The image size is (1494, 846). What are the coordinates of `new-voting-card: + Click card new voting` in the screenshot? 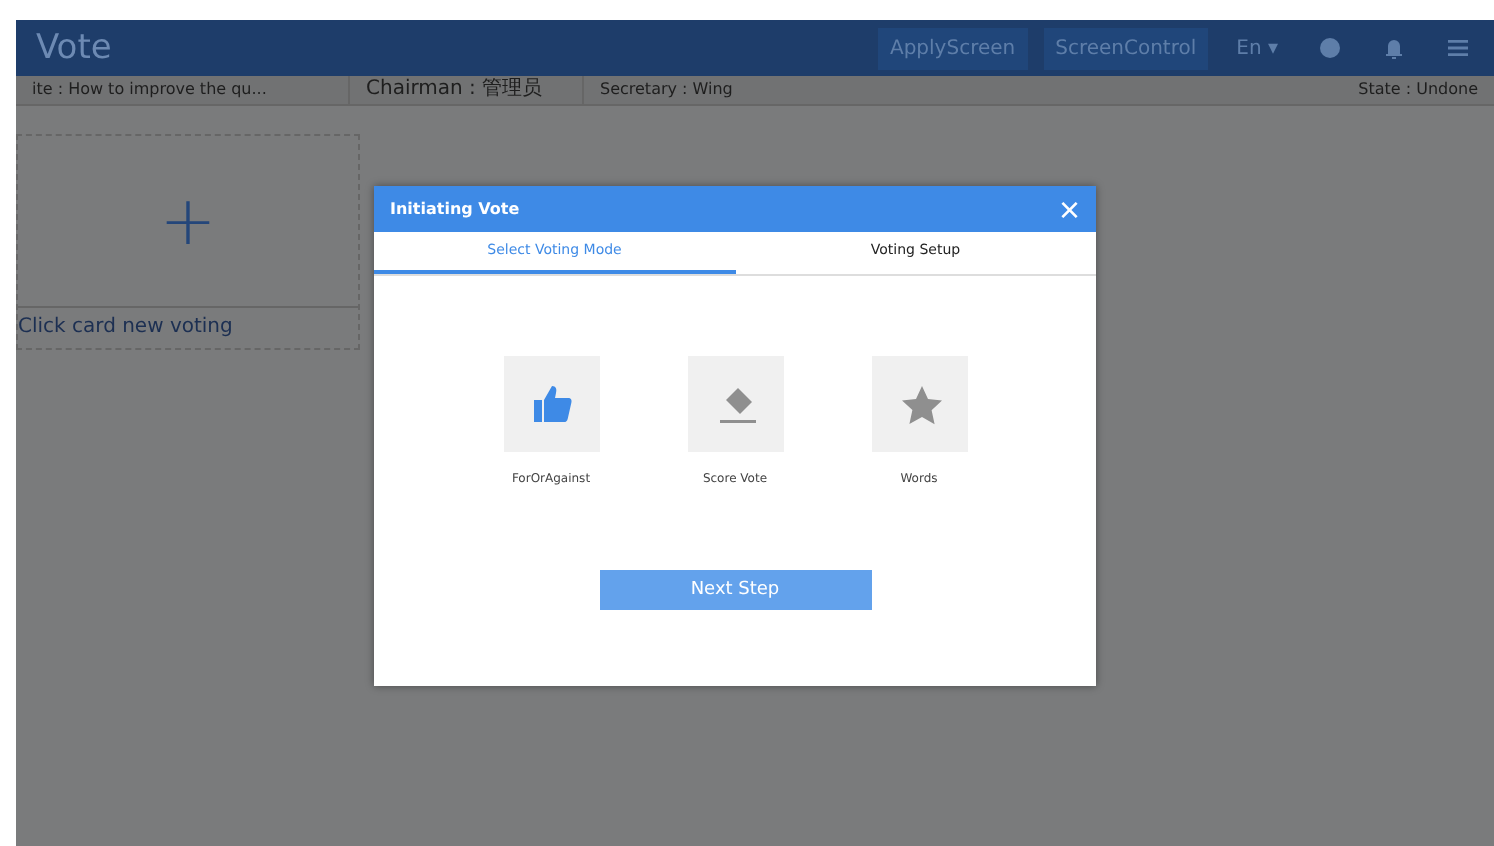 It's located at (188, 242).